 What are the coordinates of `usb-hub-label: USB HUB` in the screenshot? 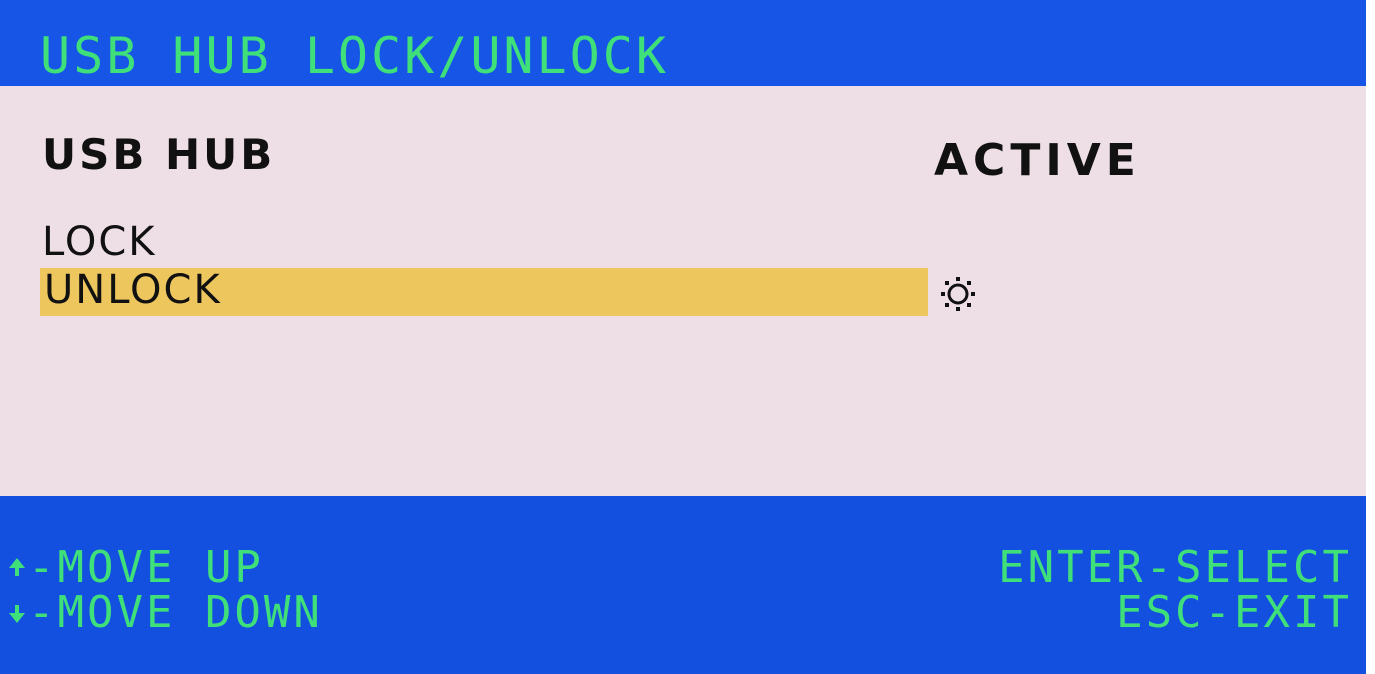 It's located at (159, 154).